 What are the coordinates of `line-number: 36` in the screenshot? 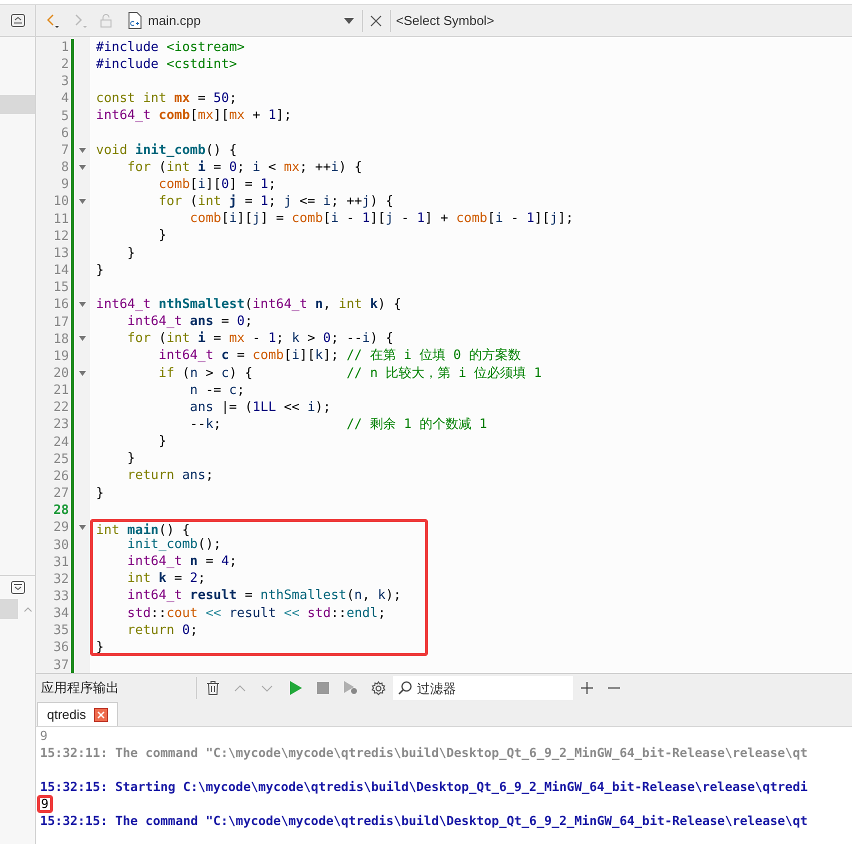 It's located at (61, 648).